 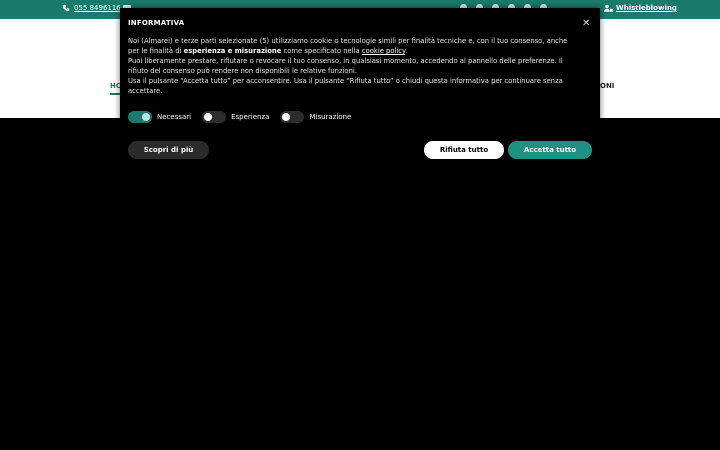 I want to click on switch-necessari, so click(x=140, y=117).